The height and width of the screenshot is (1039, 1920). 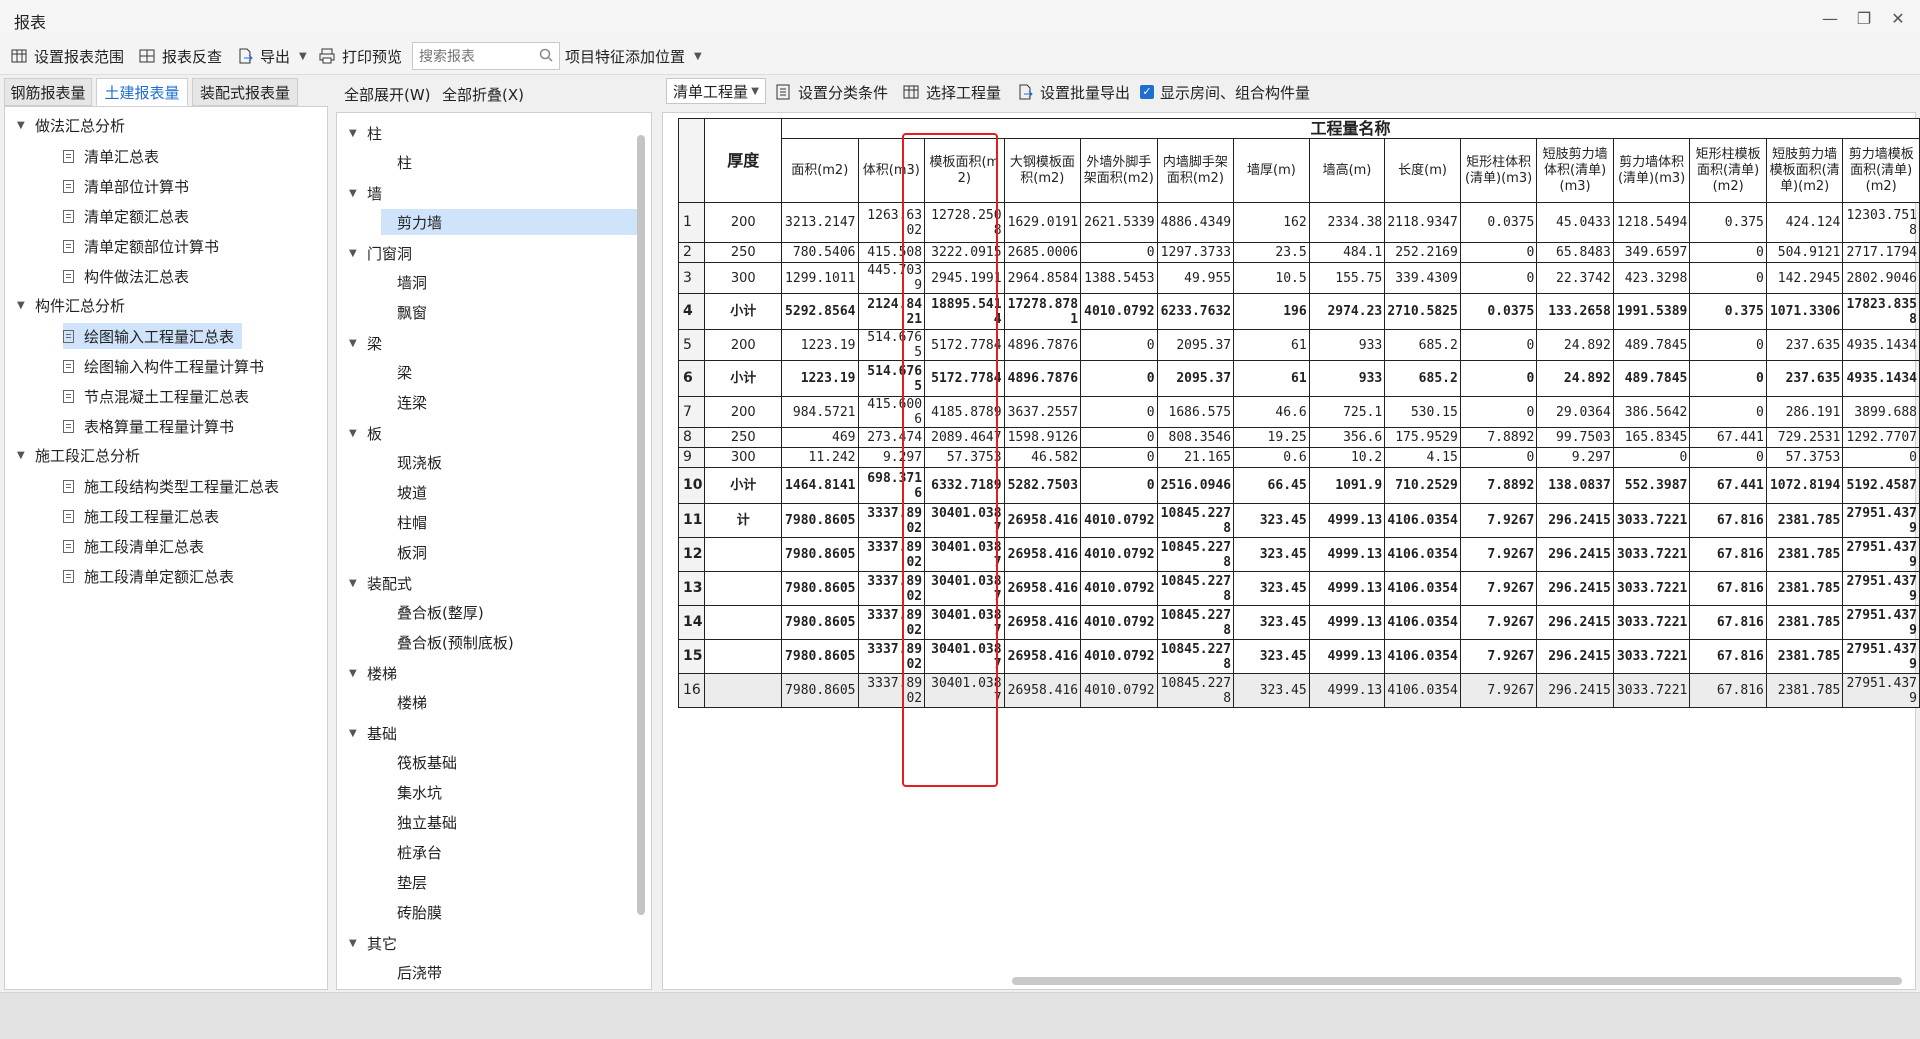 What do you see at coordinates (716, 91) in the screenshot?
I see `quantity-type-select: 清单工程量 ▼` at bounding box center [716, 91].